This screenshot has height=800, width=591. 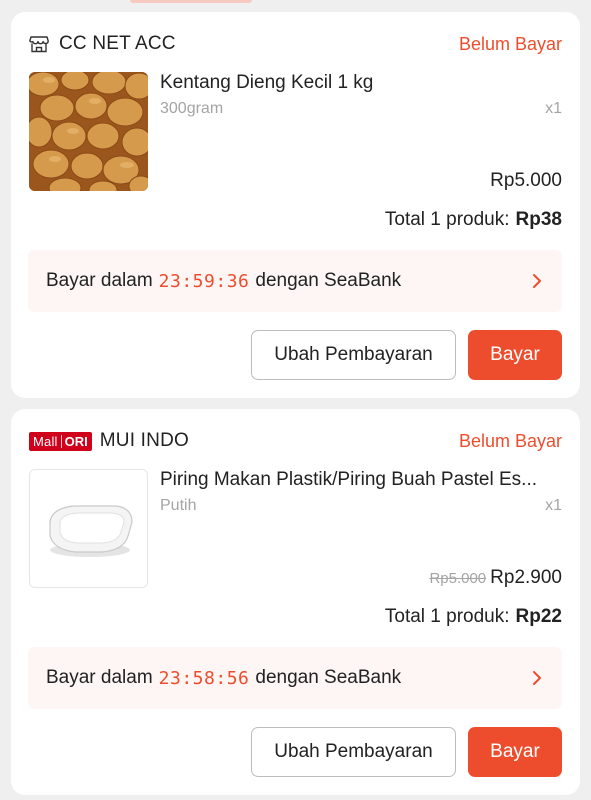 I want to click on order-total: Total 1 produk: Rp38, so click(x=473, y=220).